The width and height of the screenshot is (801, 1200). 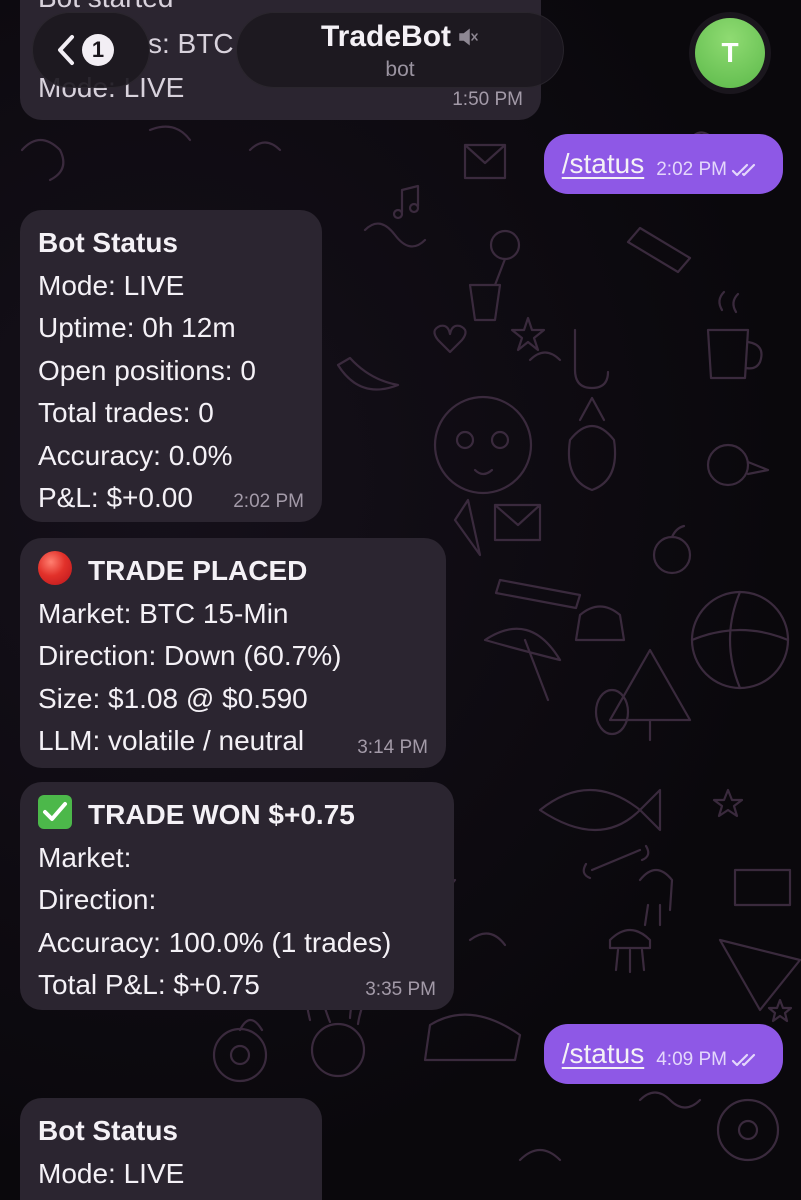 I want to click on message-line: s: BTC, so click(x=191, y=43).